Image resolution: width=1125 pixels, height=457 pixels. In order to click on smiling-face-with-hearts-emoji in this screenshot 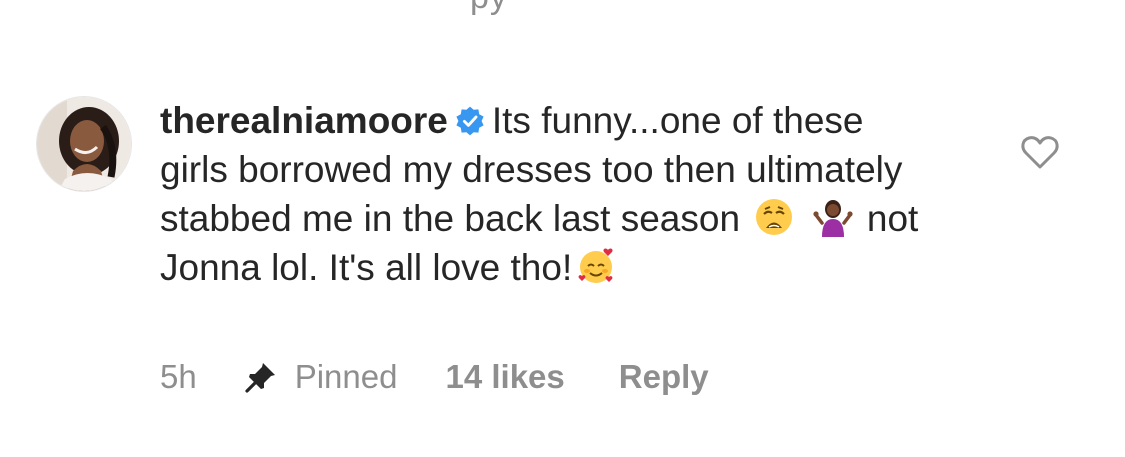, I will do `click(595, 265)`.